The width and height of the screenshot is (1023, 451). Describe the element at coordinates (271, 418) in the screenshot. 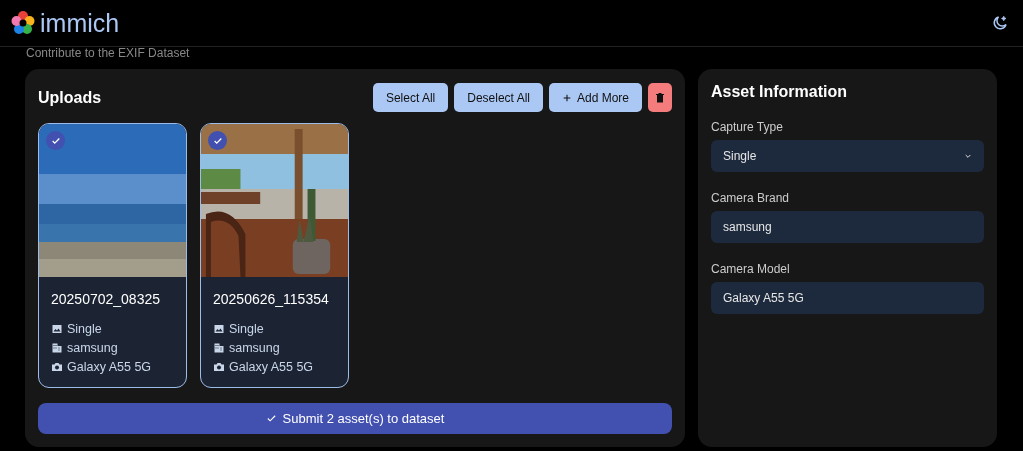

I see `check-icon` at that location.